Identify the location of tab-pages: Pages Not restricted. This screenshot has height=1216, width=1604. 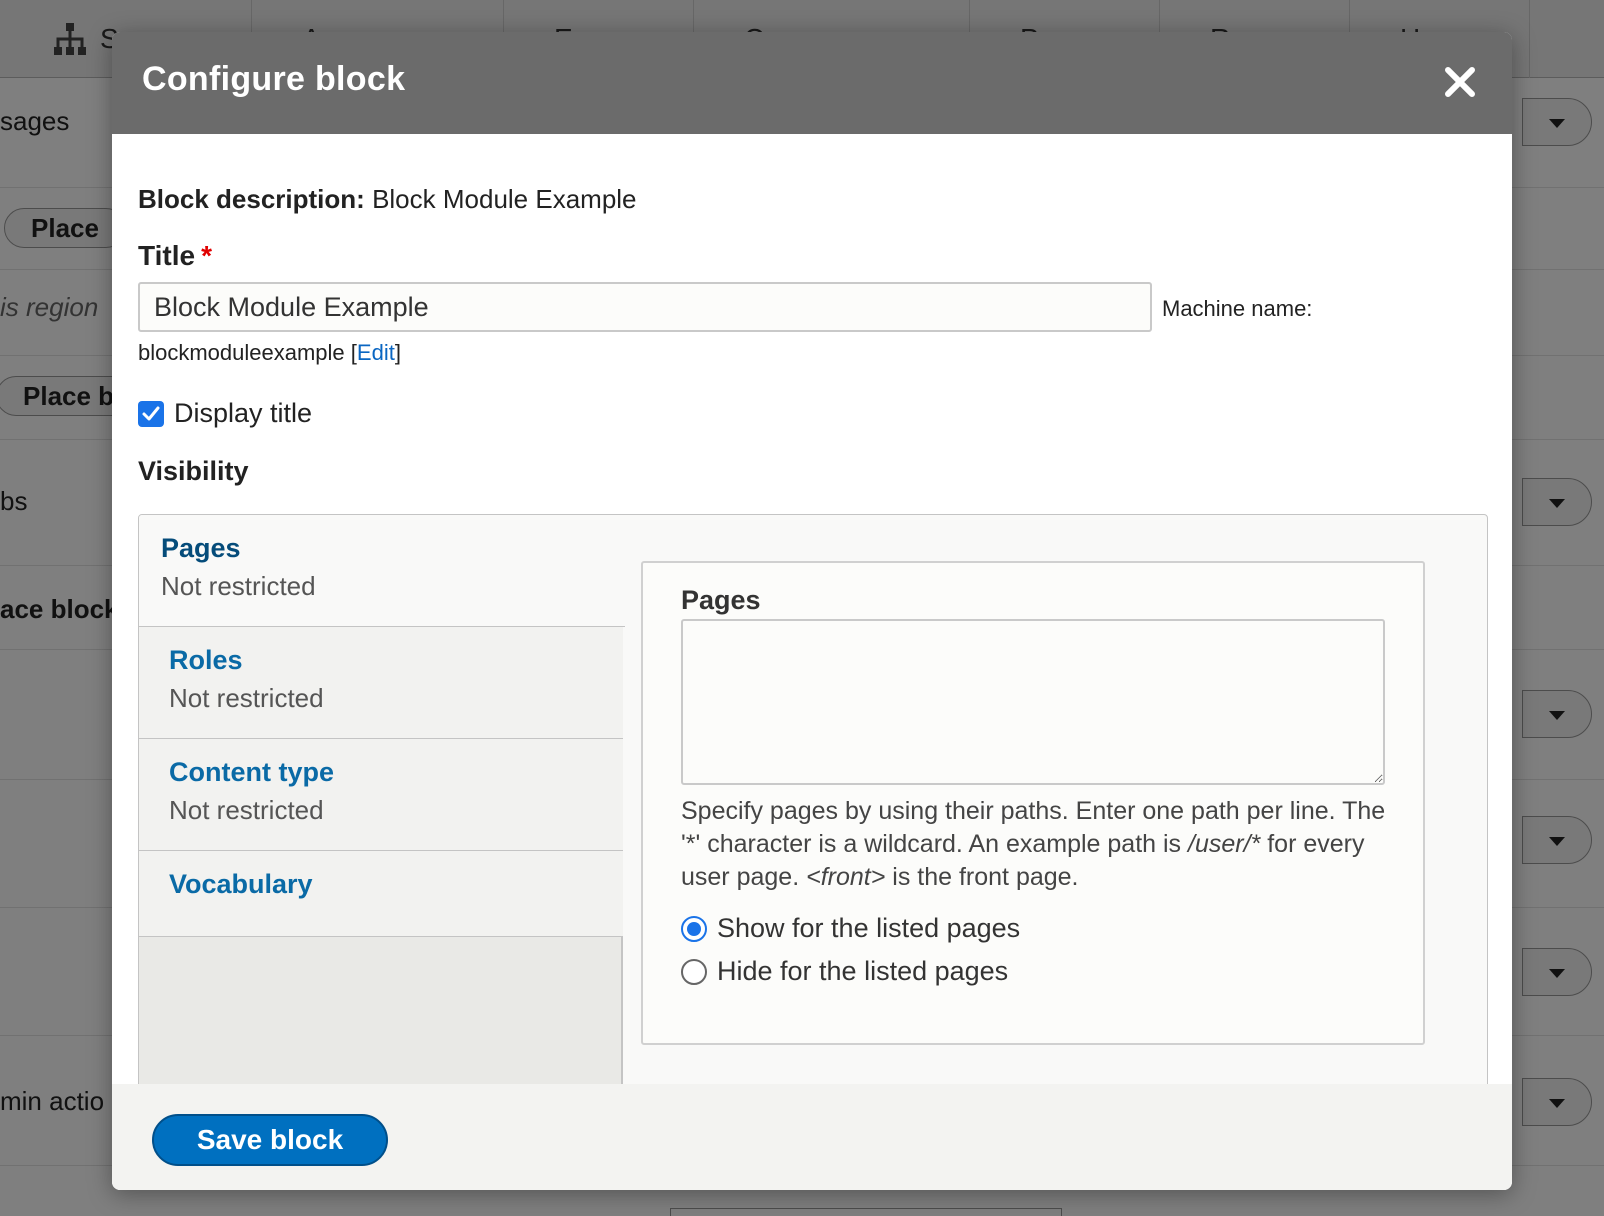
(382, 571).